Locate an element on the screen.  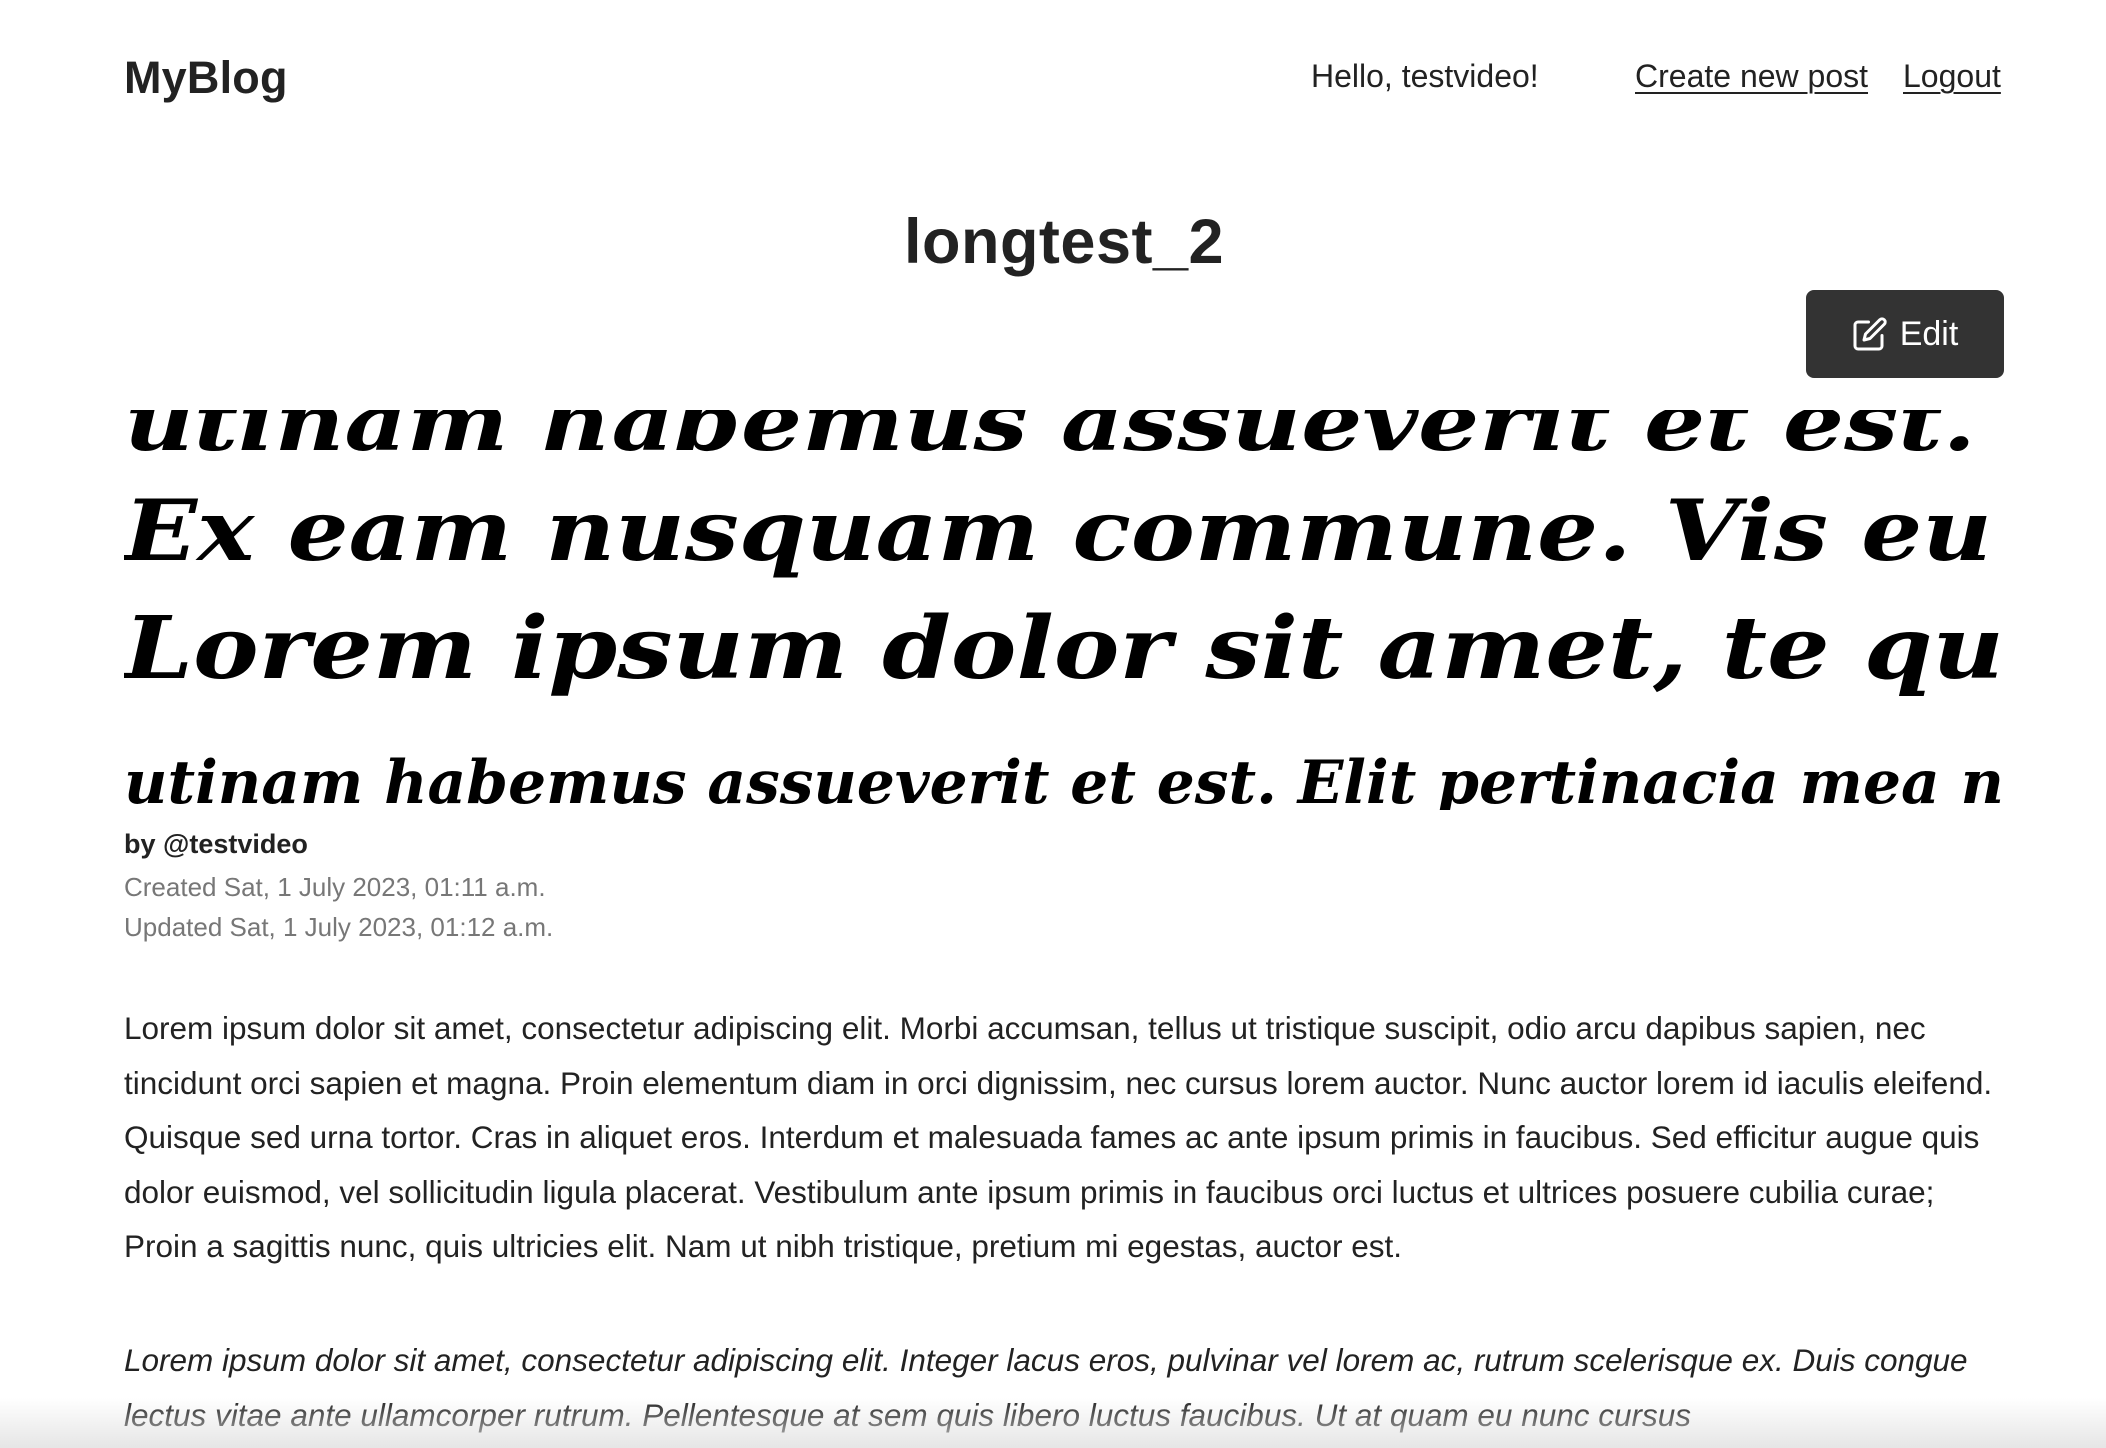
logout-link: Logout is located at coordinates (1952, 76).